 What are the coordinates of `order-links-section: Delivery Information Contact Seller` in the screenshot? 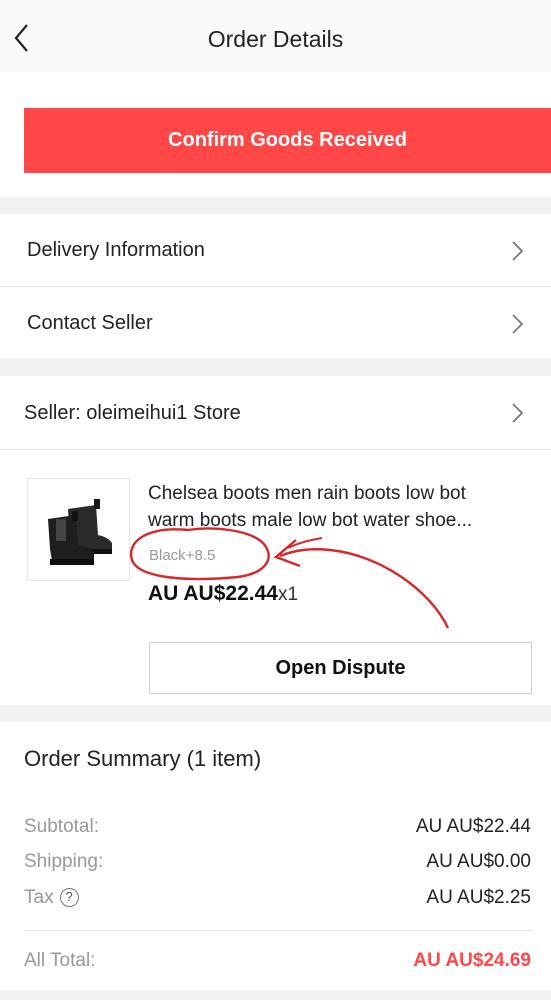 It's located at (275, 286).